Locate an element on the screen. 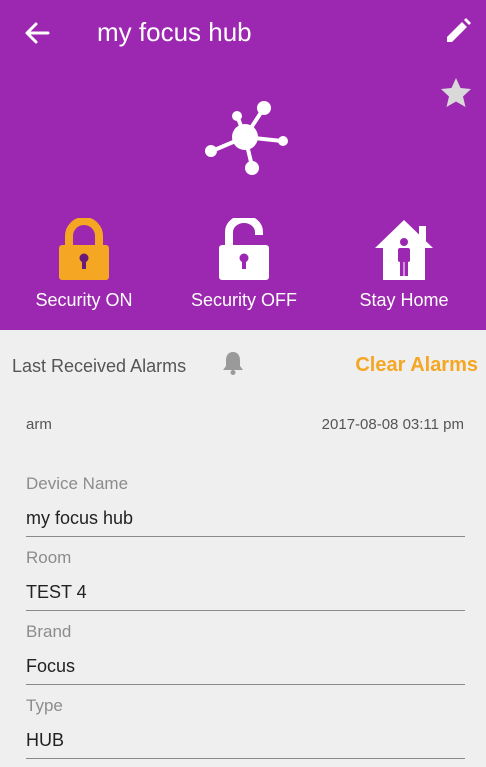 Image resolution: width=486 pixels, height=767 pixels. edit-pencil-icon is located at coordinates (458, 31).